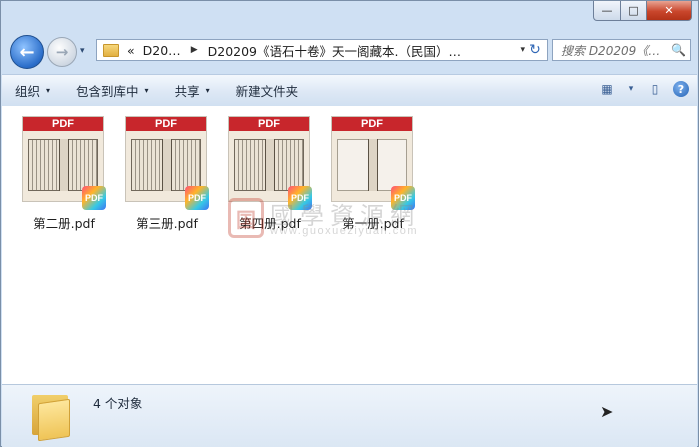 The width and height of the screenshot is (699, 447). I want to click on mouse-cursor-icon: ➤, so click(607, 411).